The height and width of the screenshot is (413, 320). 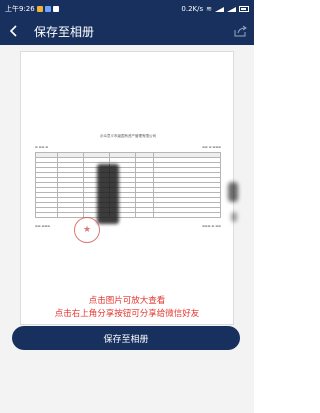 I want to click on share-button, so click(x=240, y=31).